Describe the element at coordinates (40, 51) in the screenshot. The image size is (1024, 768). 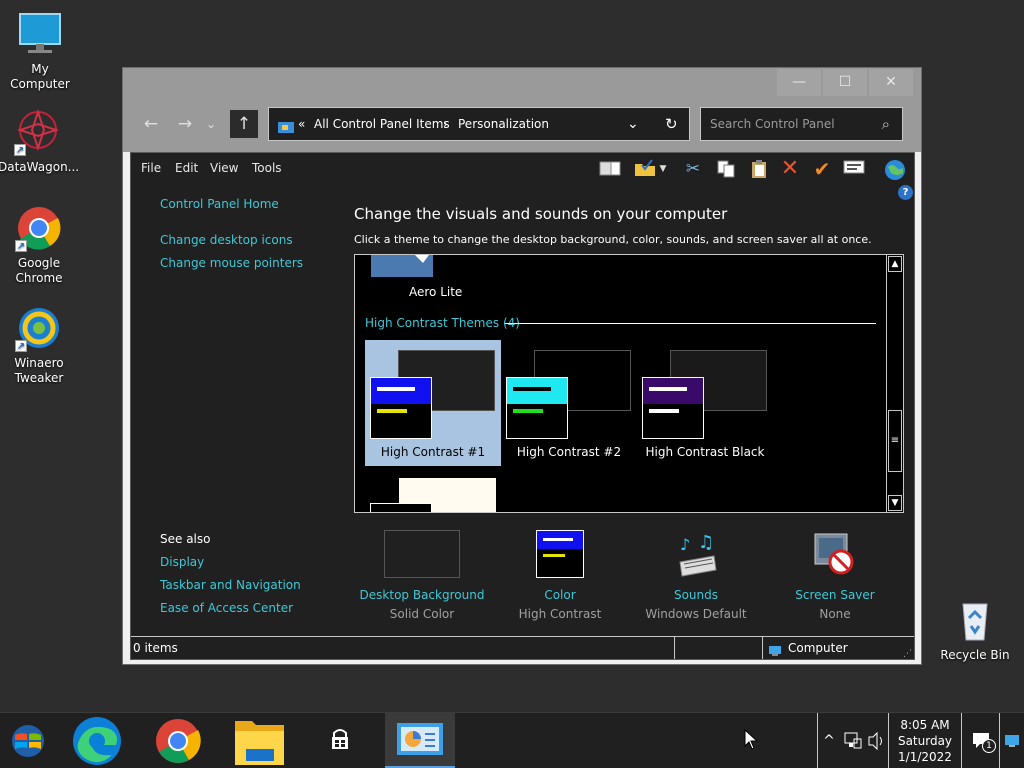
I see `desktop-icon-my-computer: My Computer` at that location.